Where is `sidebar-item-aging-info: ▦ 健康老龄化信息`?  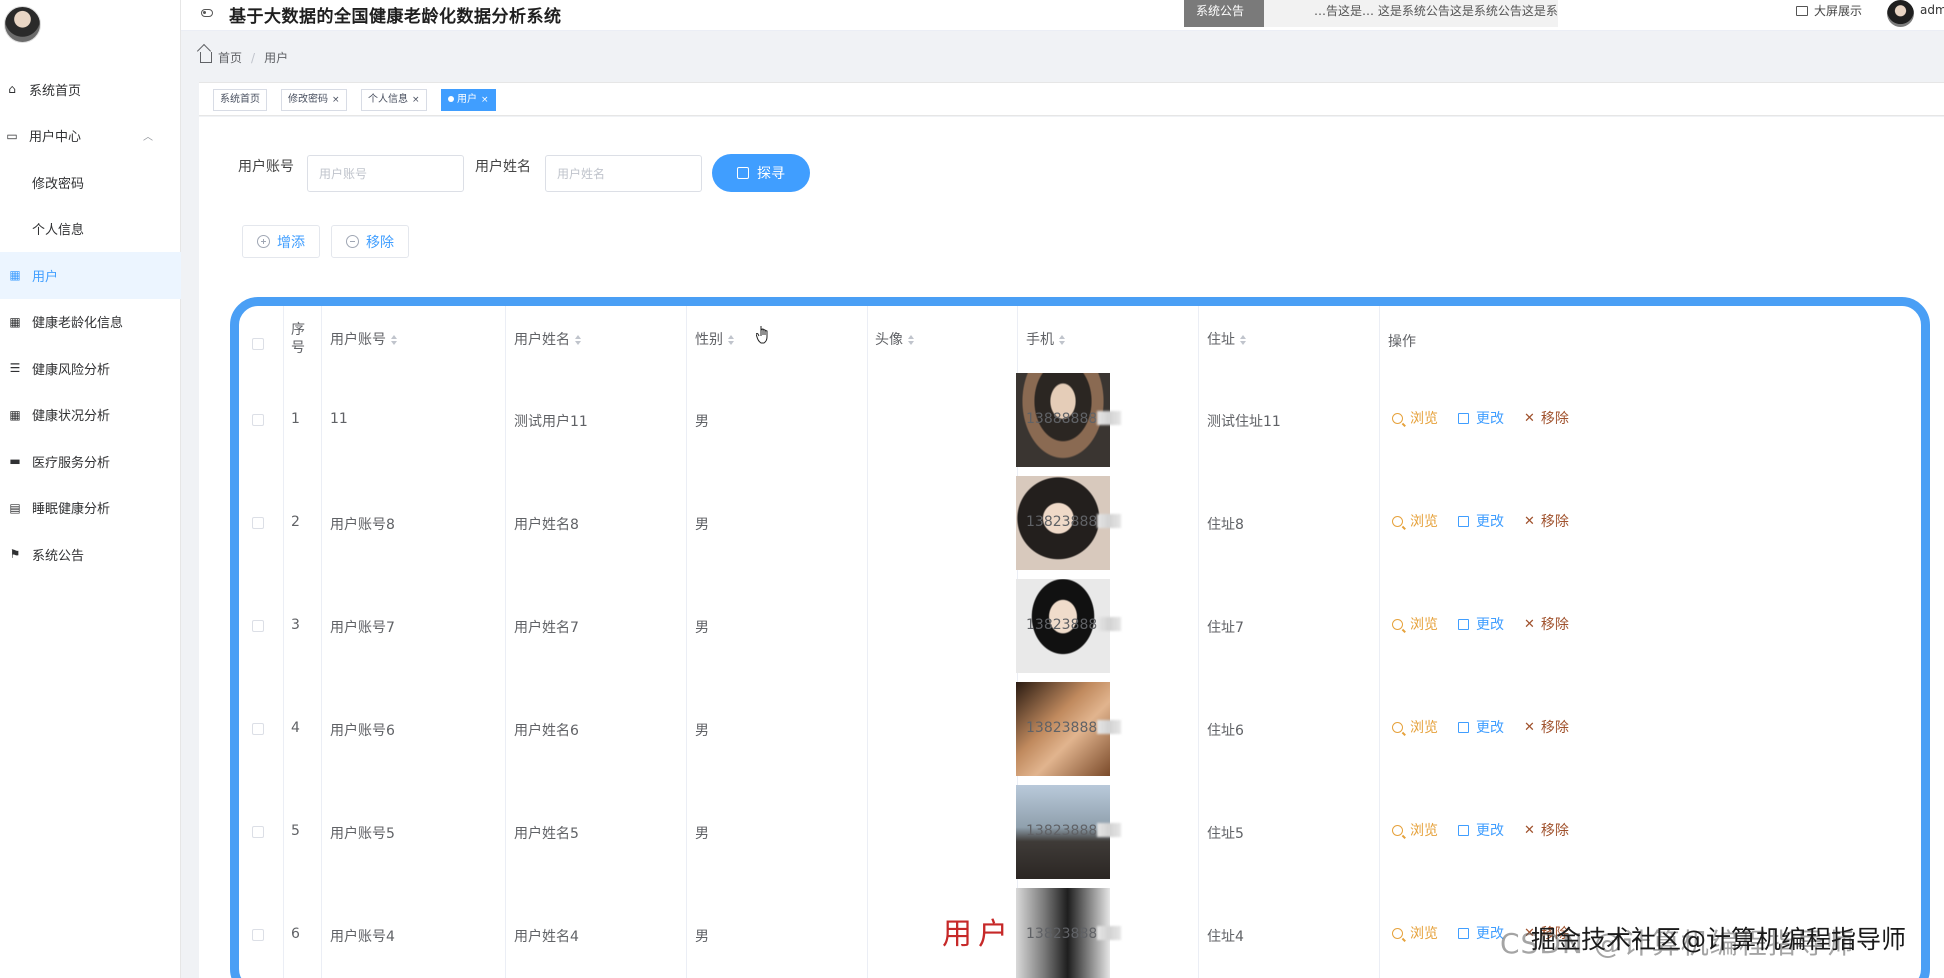 sidebar-item-aging-info: ▦ 健康老龄化信息 is located at coordinates (90, 322).